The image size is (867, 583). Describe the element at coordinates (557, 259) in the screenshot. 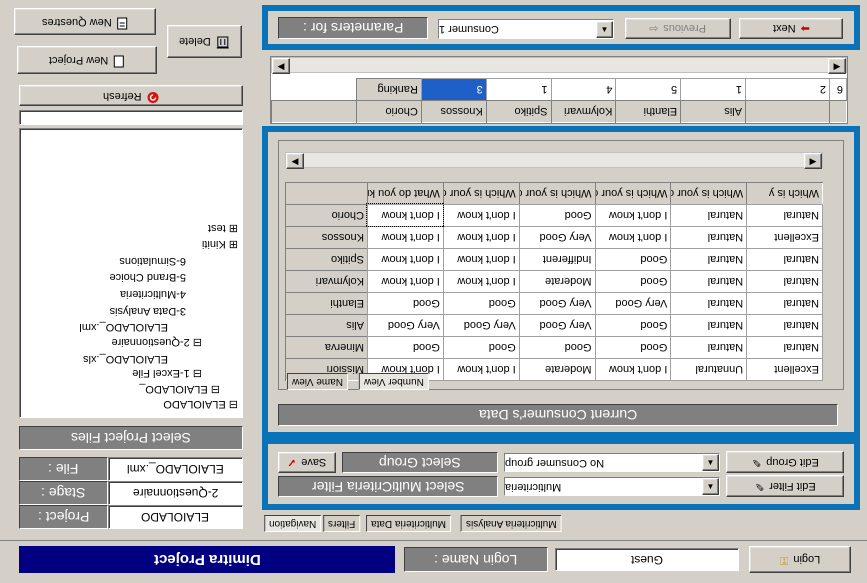

I see `table-cell: Indifferent` at that location.